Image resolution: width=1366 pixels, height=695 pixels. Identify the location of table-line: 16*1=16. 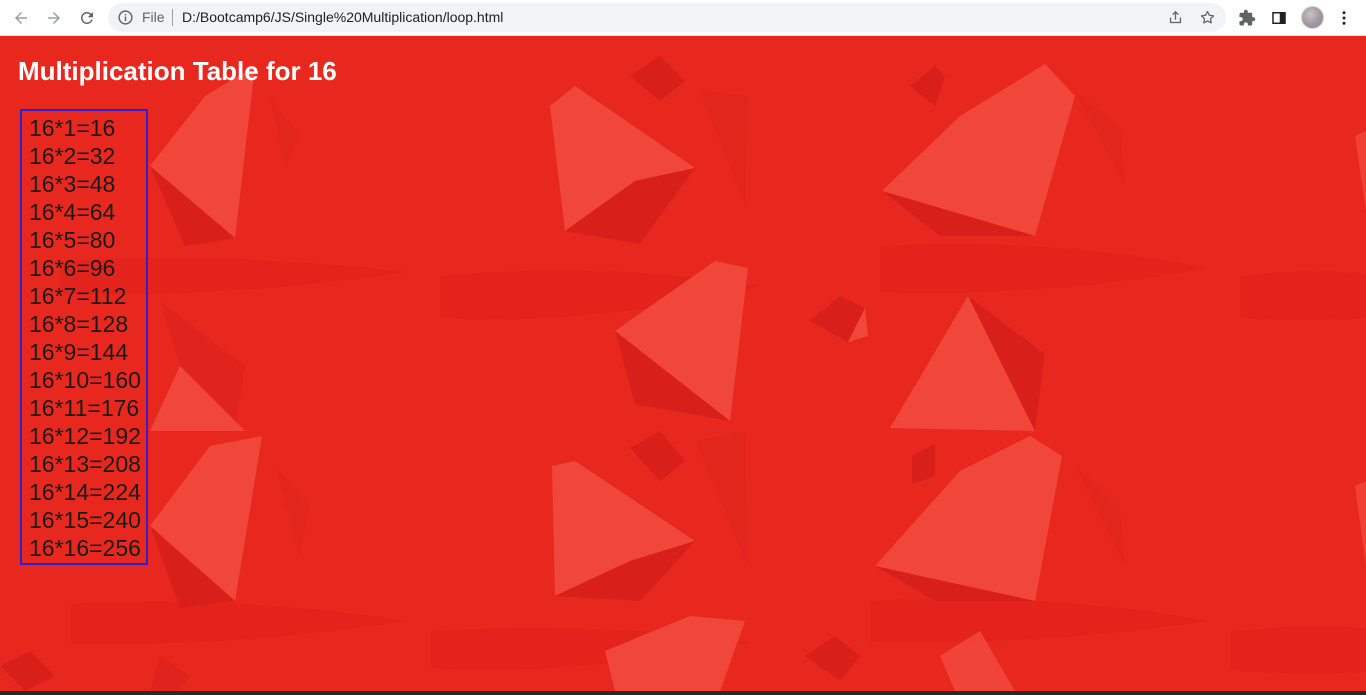
(72, 128).